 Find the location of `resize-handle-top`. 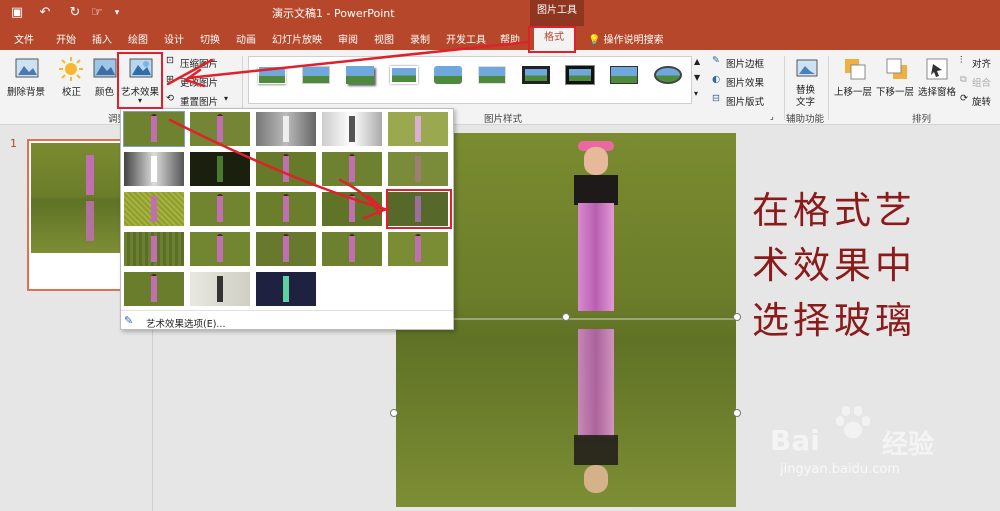

resize-handle-top is located at coordinates (566, 317).